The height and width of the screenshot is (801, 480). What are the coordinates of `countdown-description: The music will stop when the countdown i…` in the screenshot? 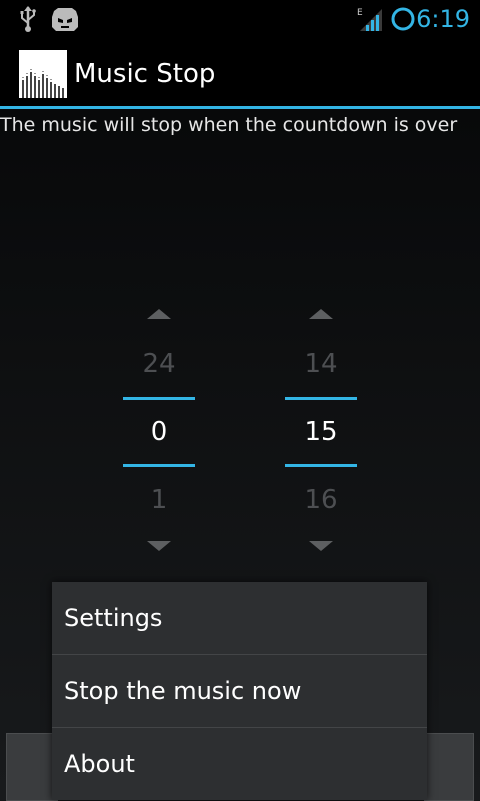 It's located at (229, 125).